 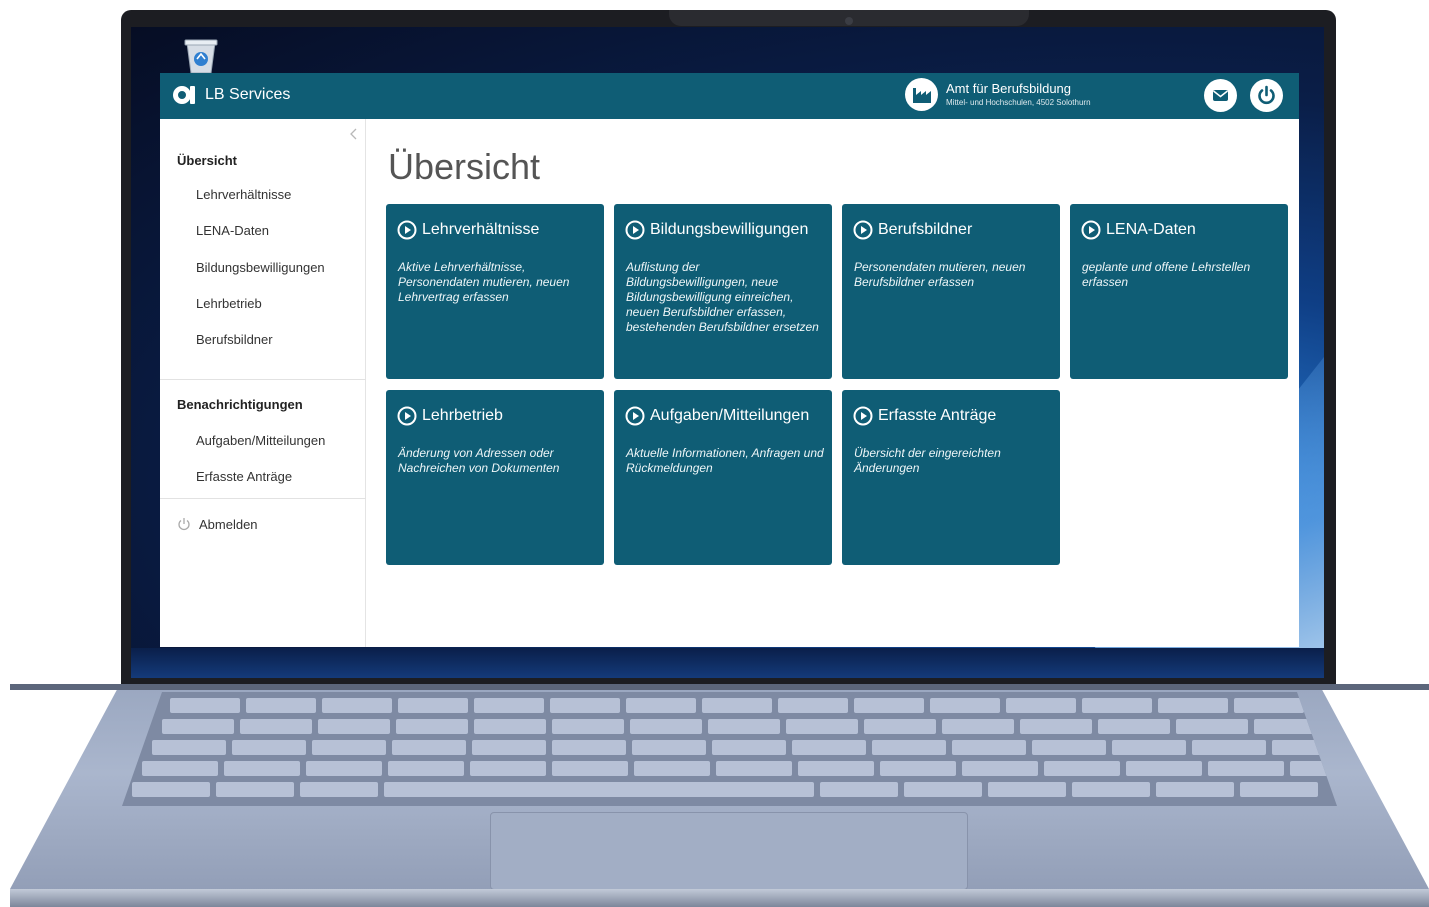 I want to click on tile-header: Erfasste Anträge, so click(x=924, y=416).